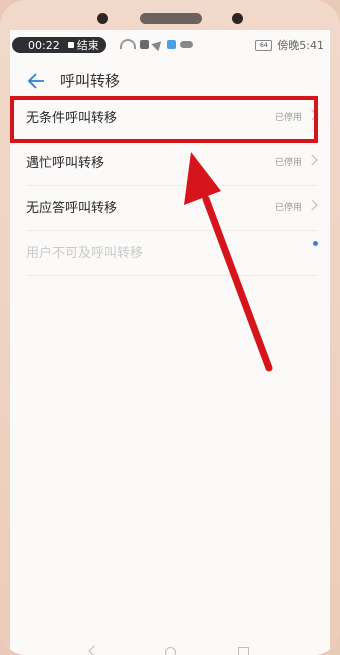  What do you see at coordinates (72, 208) in the screenshot?
I see `row-label: 无应答呼叫转移` at bounding box center [72, 208].